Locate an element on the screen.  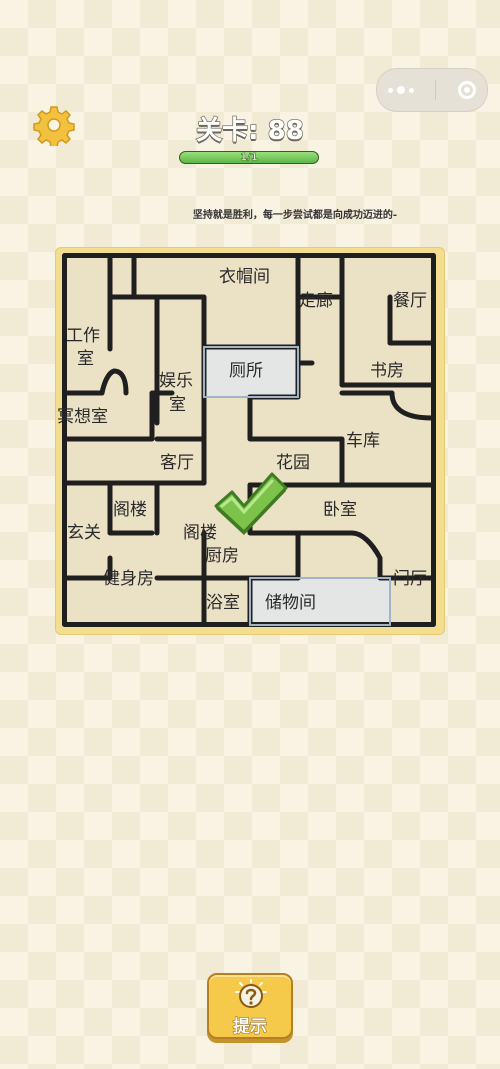
target-icon is located at coordinates (467, 90).